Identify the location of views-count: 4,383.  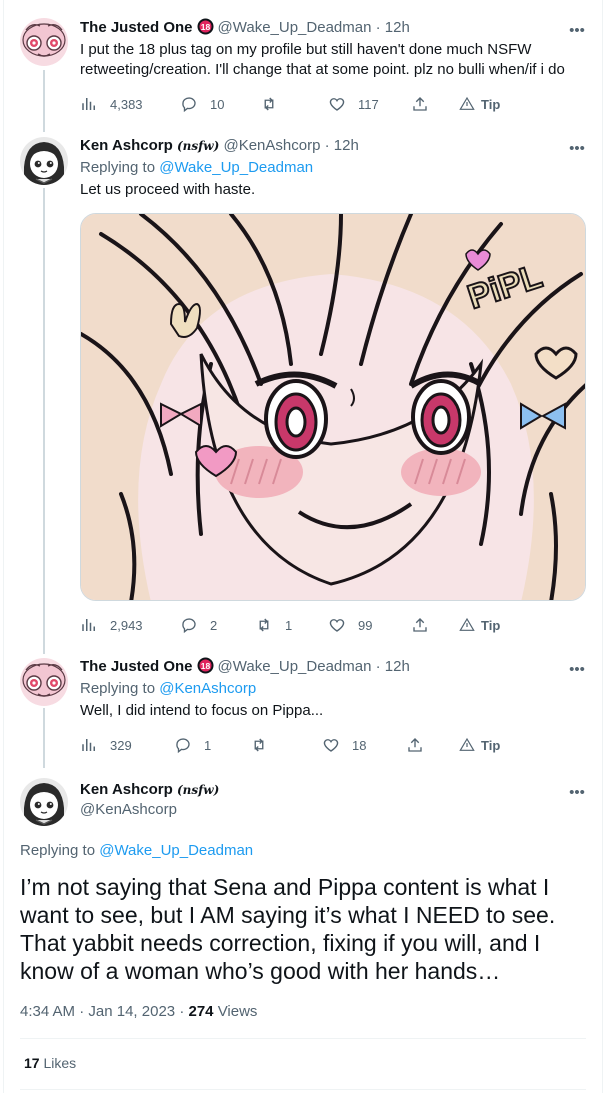
(126, 104).